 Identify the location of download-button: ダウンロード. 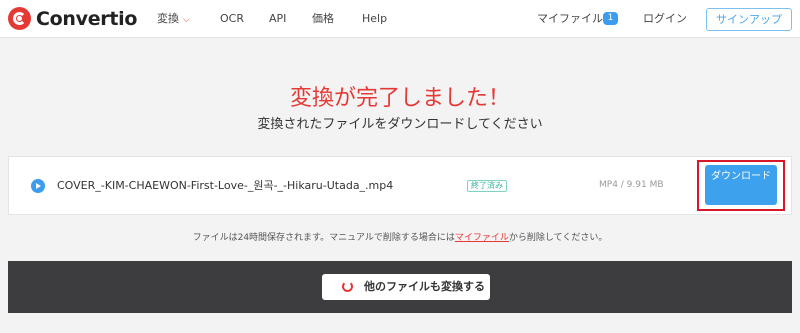
(741, 185).